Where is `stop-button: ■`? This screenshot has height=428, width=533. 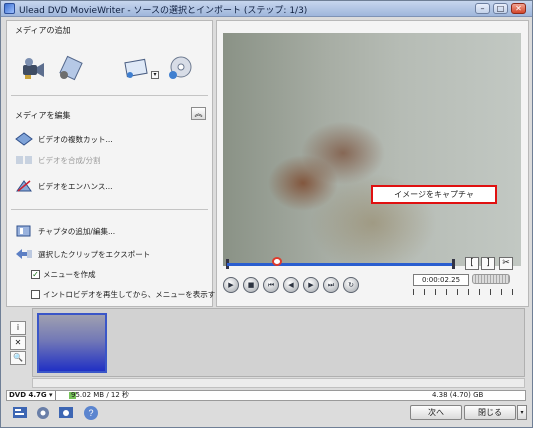 stop-button: ■ is located at coordinates (251, 285).